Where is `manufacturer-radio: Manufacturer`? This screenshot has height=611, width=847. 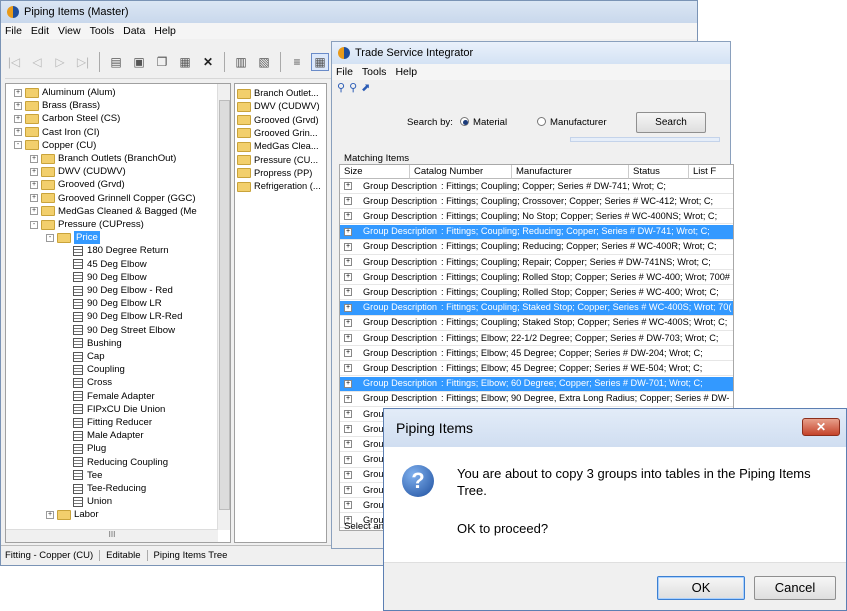 manufacturer-radio: Manufacturer is located at coordinates (572, 122).